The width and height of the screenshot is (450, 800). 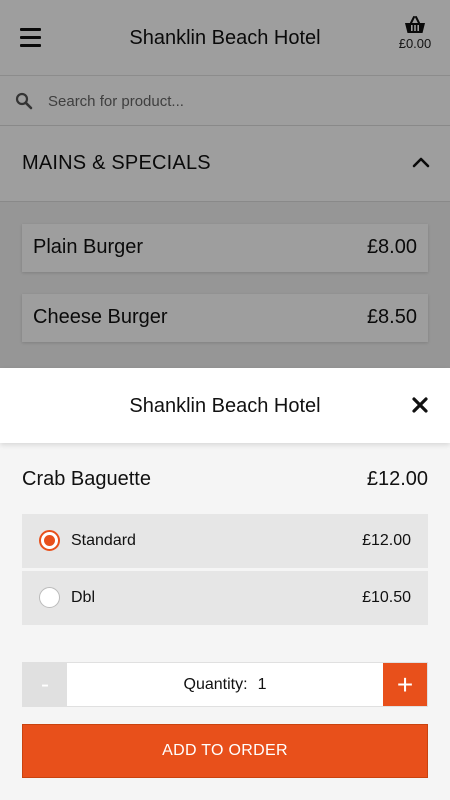 I want to click on option-standard: Standard £12.00, so click(x=225, y=541).